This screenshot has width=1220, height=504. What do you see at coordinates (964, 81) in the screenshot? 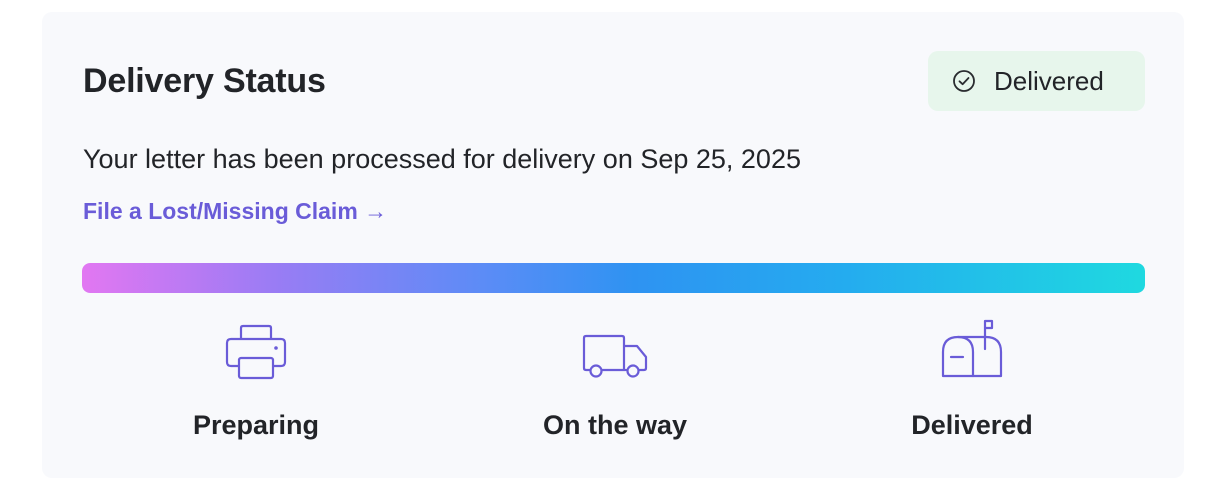
I see `check-circle-icon` at bounding box center [964, 81].